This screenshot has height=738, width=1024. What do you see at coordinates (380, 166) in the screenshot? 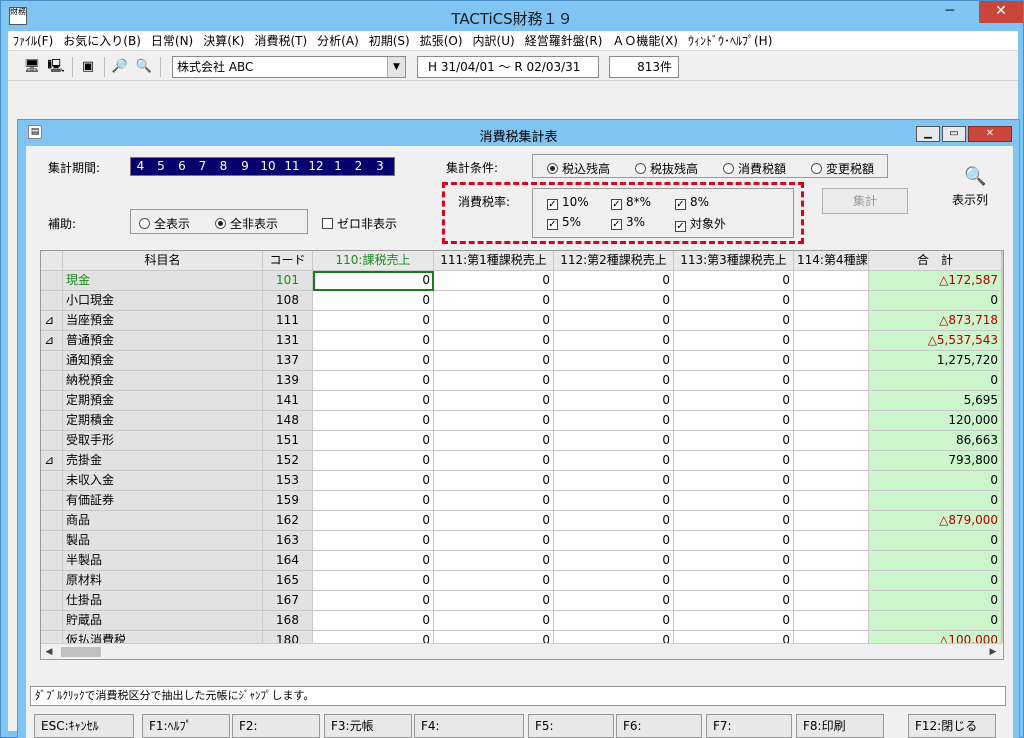
I see `period-month: 3` at bounding box center [380, 166].